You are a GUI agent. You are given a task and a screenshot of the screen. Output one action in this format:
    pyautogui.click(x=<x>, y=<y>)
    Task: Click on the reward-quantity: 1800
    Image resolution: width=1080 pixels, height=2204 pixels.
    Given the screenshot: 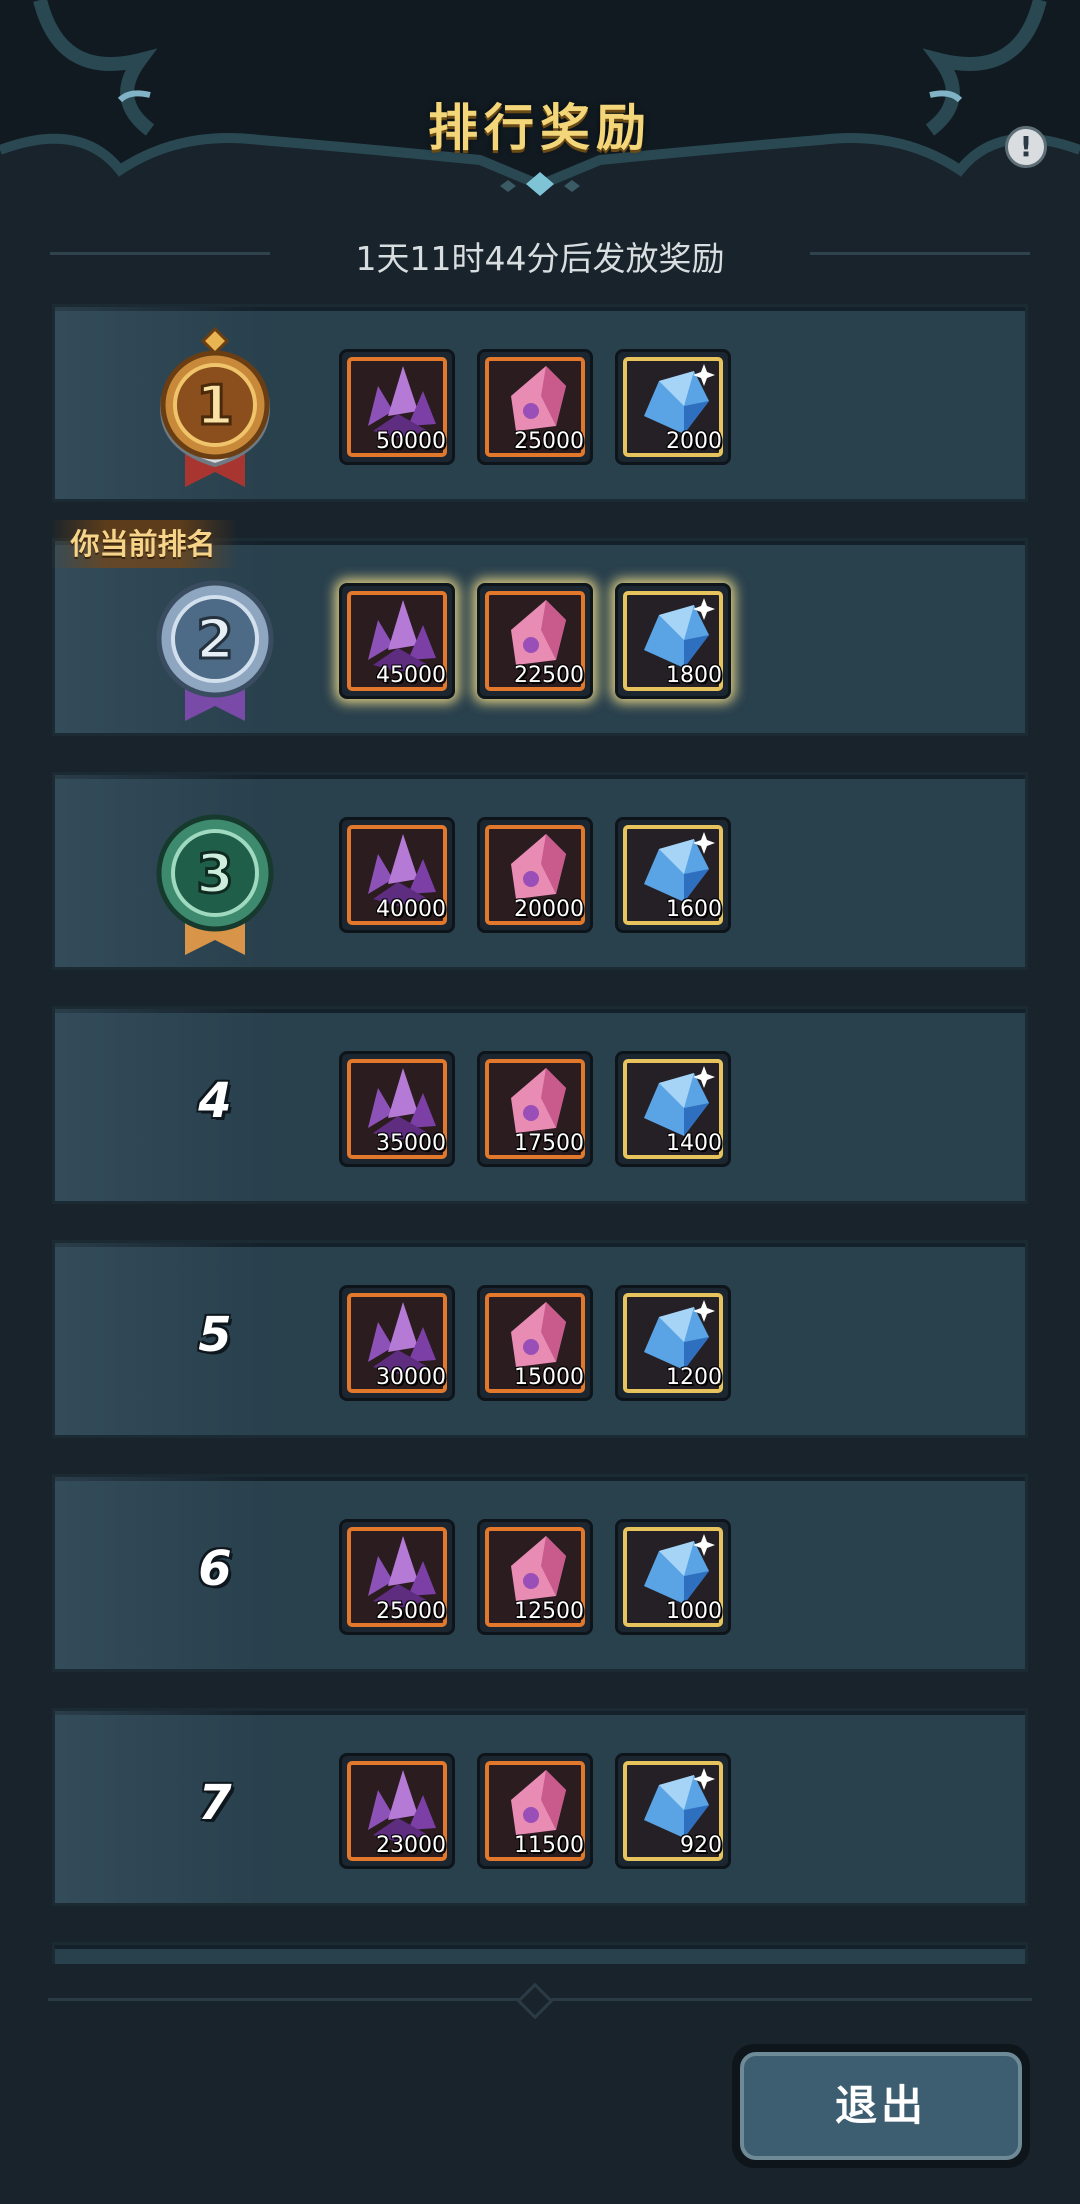 What is the action you would take?
    pyautogui.click(x=694, y=675)
    